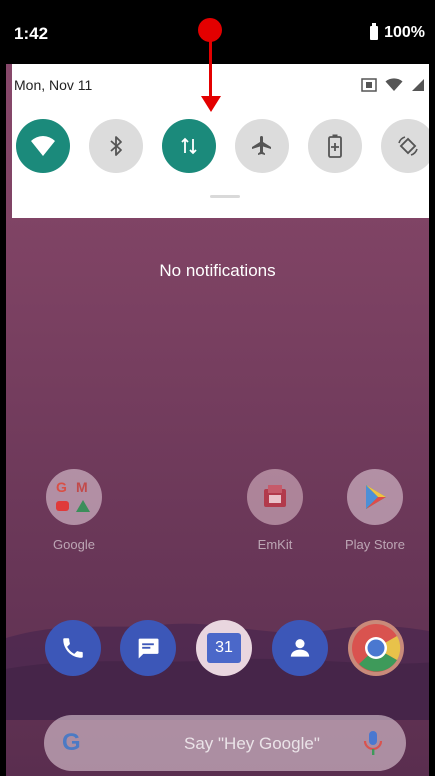 The height and width of the screenshot is (776, 435). I want to click on calendar-date: 31, so click(224, 648).